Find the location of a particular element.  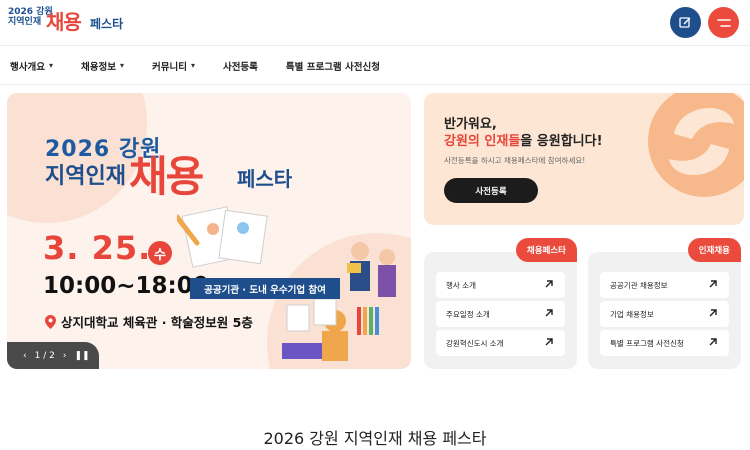

main-nav: 행사개요 ▾ 채용정보 ▾ 커뮤니티 ▾ 사전등록 특별 프로그램 사전신청 is located at coordinates (375, 66).